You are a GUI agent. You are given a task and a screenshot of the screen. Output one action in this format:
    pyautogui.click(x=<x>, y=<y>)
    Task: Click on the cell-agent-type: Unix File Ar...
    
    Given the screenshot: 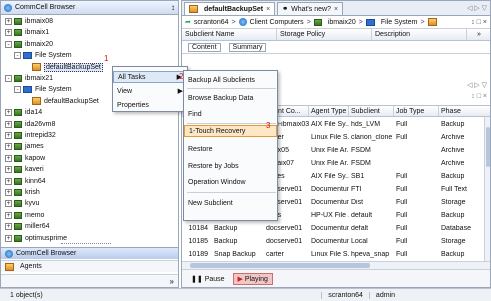 What is the action you would take?
    pyautogui.click(x=330, y=150)
    